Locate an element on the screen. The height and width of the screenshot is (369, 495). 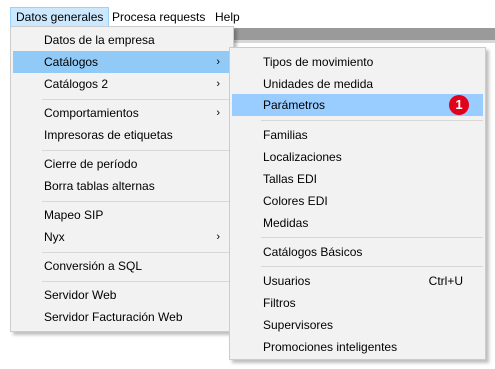
menu-item-label: Unidades de medida is located at coordinates (318, 84).